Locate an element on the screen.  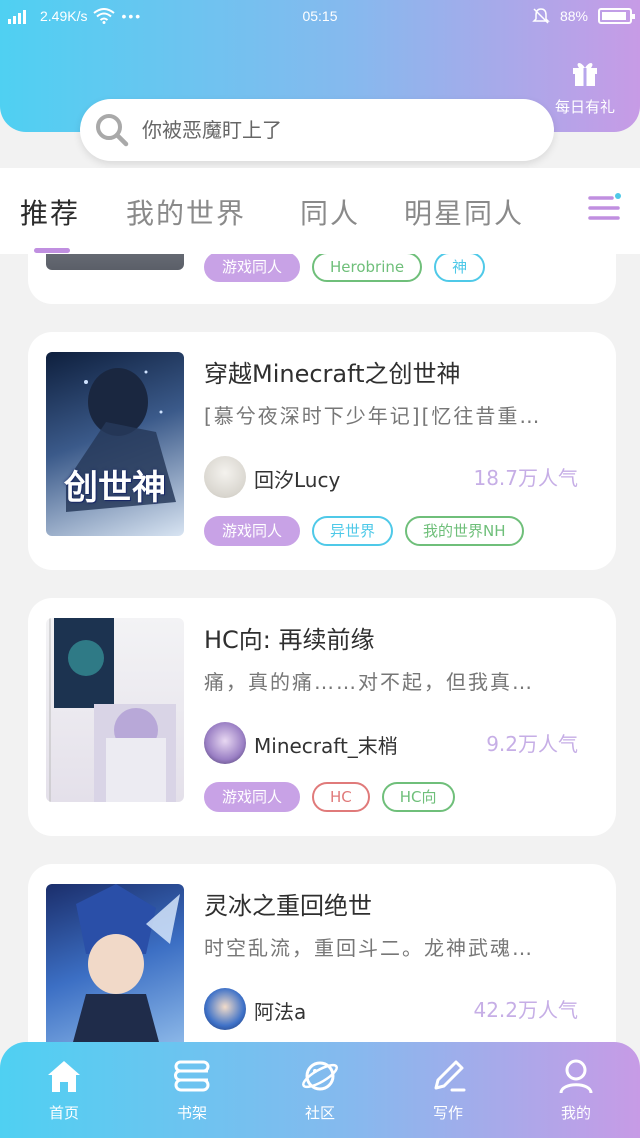
cover-title: 创世神 is located at coordinates (115, 488).